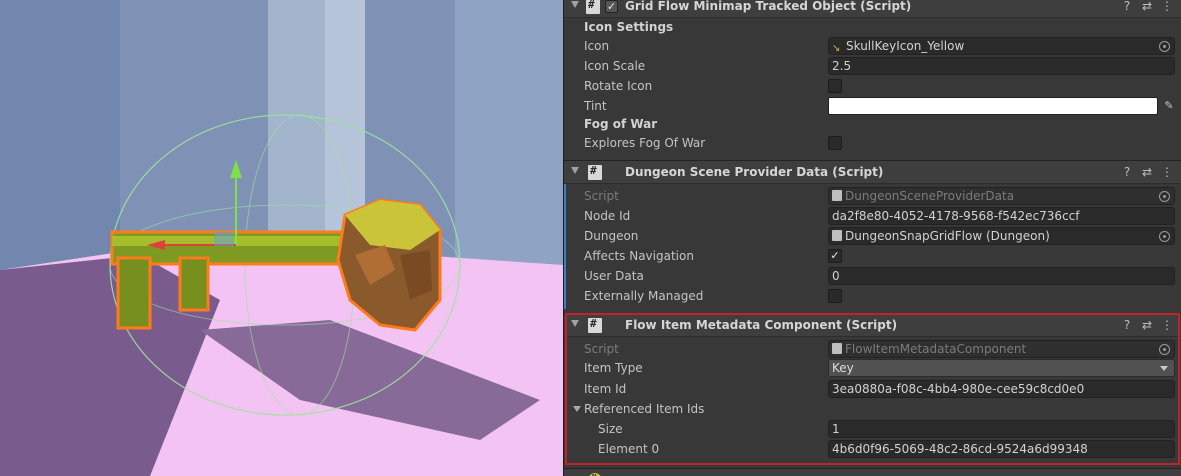 The height and width of the screenshot is (476, 1181). What do you see at coordinates (1001, 66) in the screenshot?
I see `icon-scale-input: 2.5` at bounding box center [1001, 66].